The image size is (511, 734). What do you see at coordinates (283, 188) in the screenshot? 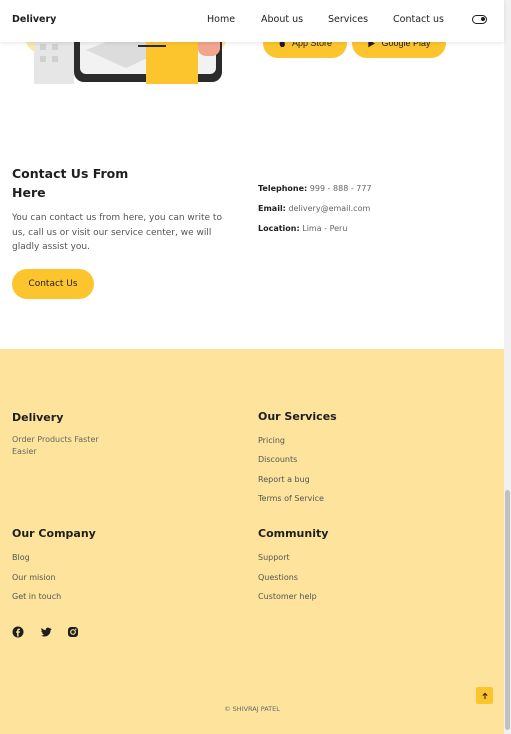
I see `telephone-label: Telephone:` at bounding box center [283, 188].